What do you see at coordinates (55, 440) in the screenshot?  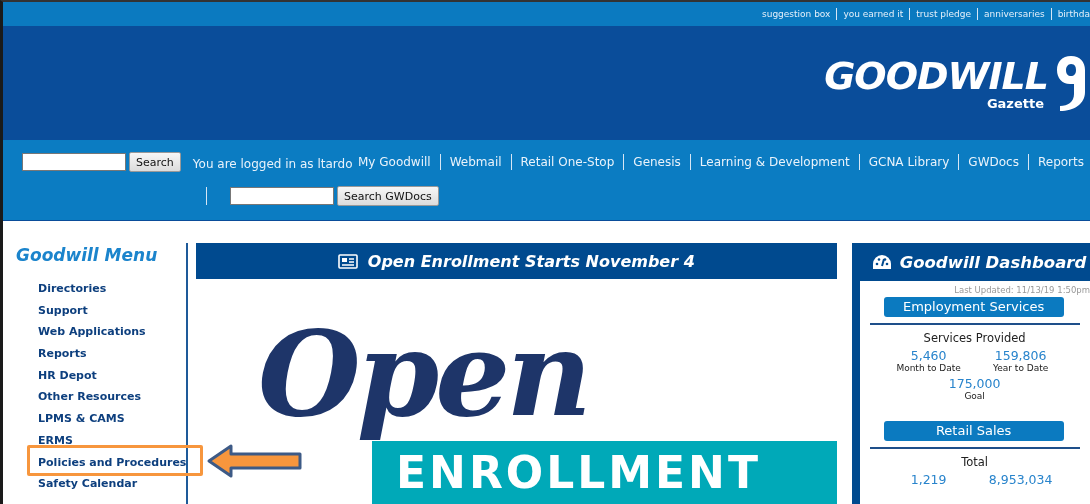 I see `menu-link: ERMS` at bounding box center [55, 440].